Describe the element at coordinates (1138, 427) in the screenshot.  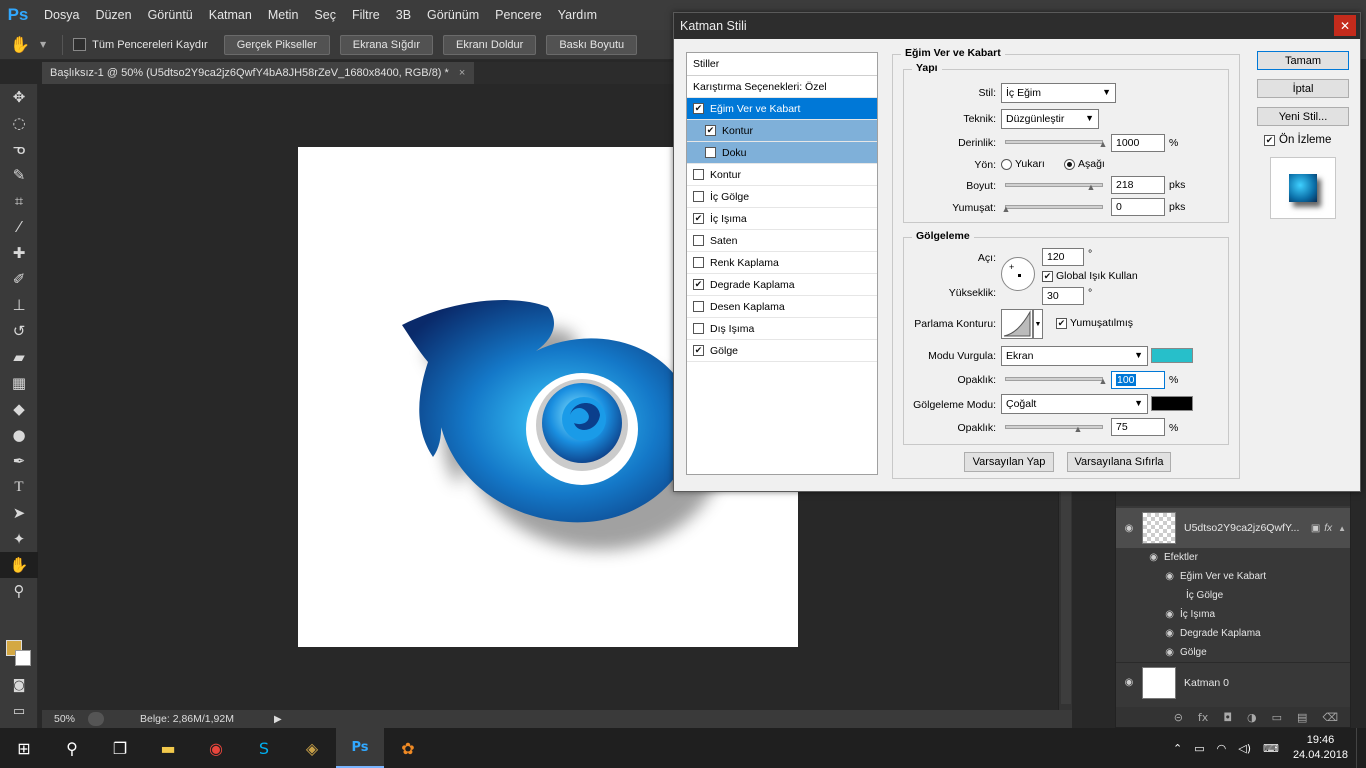
I see `shadow-opacity-input: 75` at that location.